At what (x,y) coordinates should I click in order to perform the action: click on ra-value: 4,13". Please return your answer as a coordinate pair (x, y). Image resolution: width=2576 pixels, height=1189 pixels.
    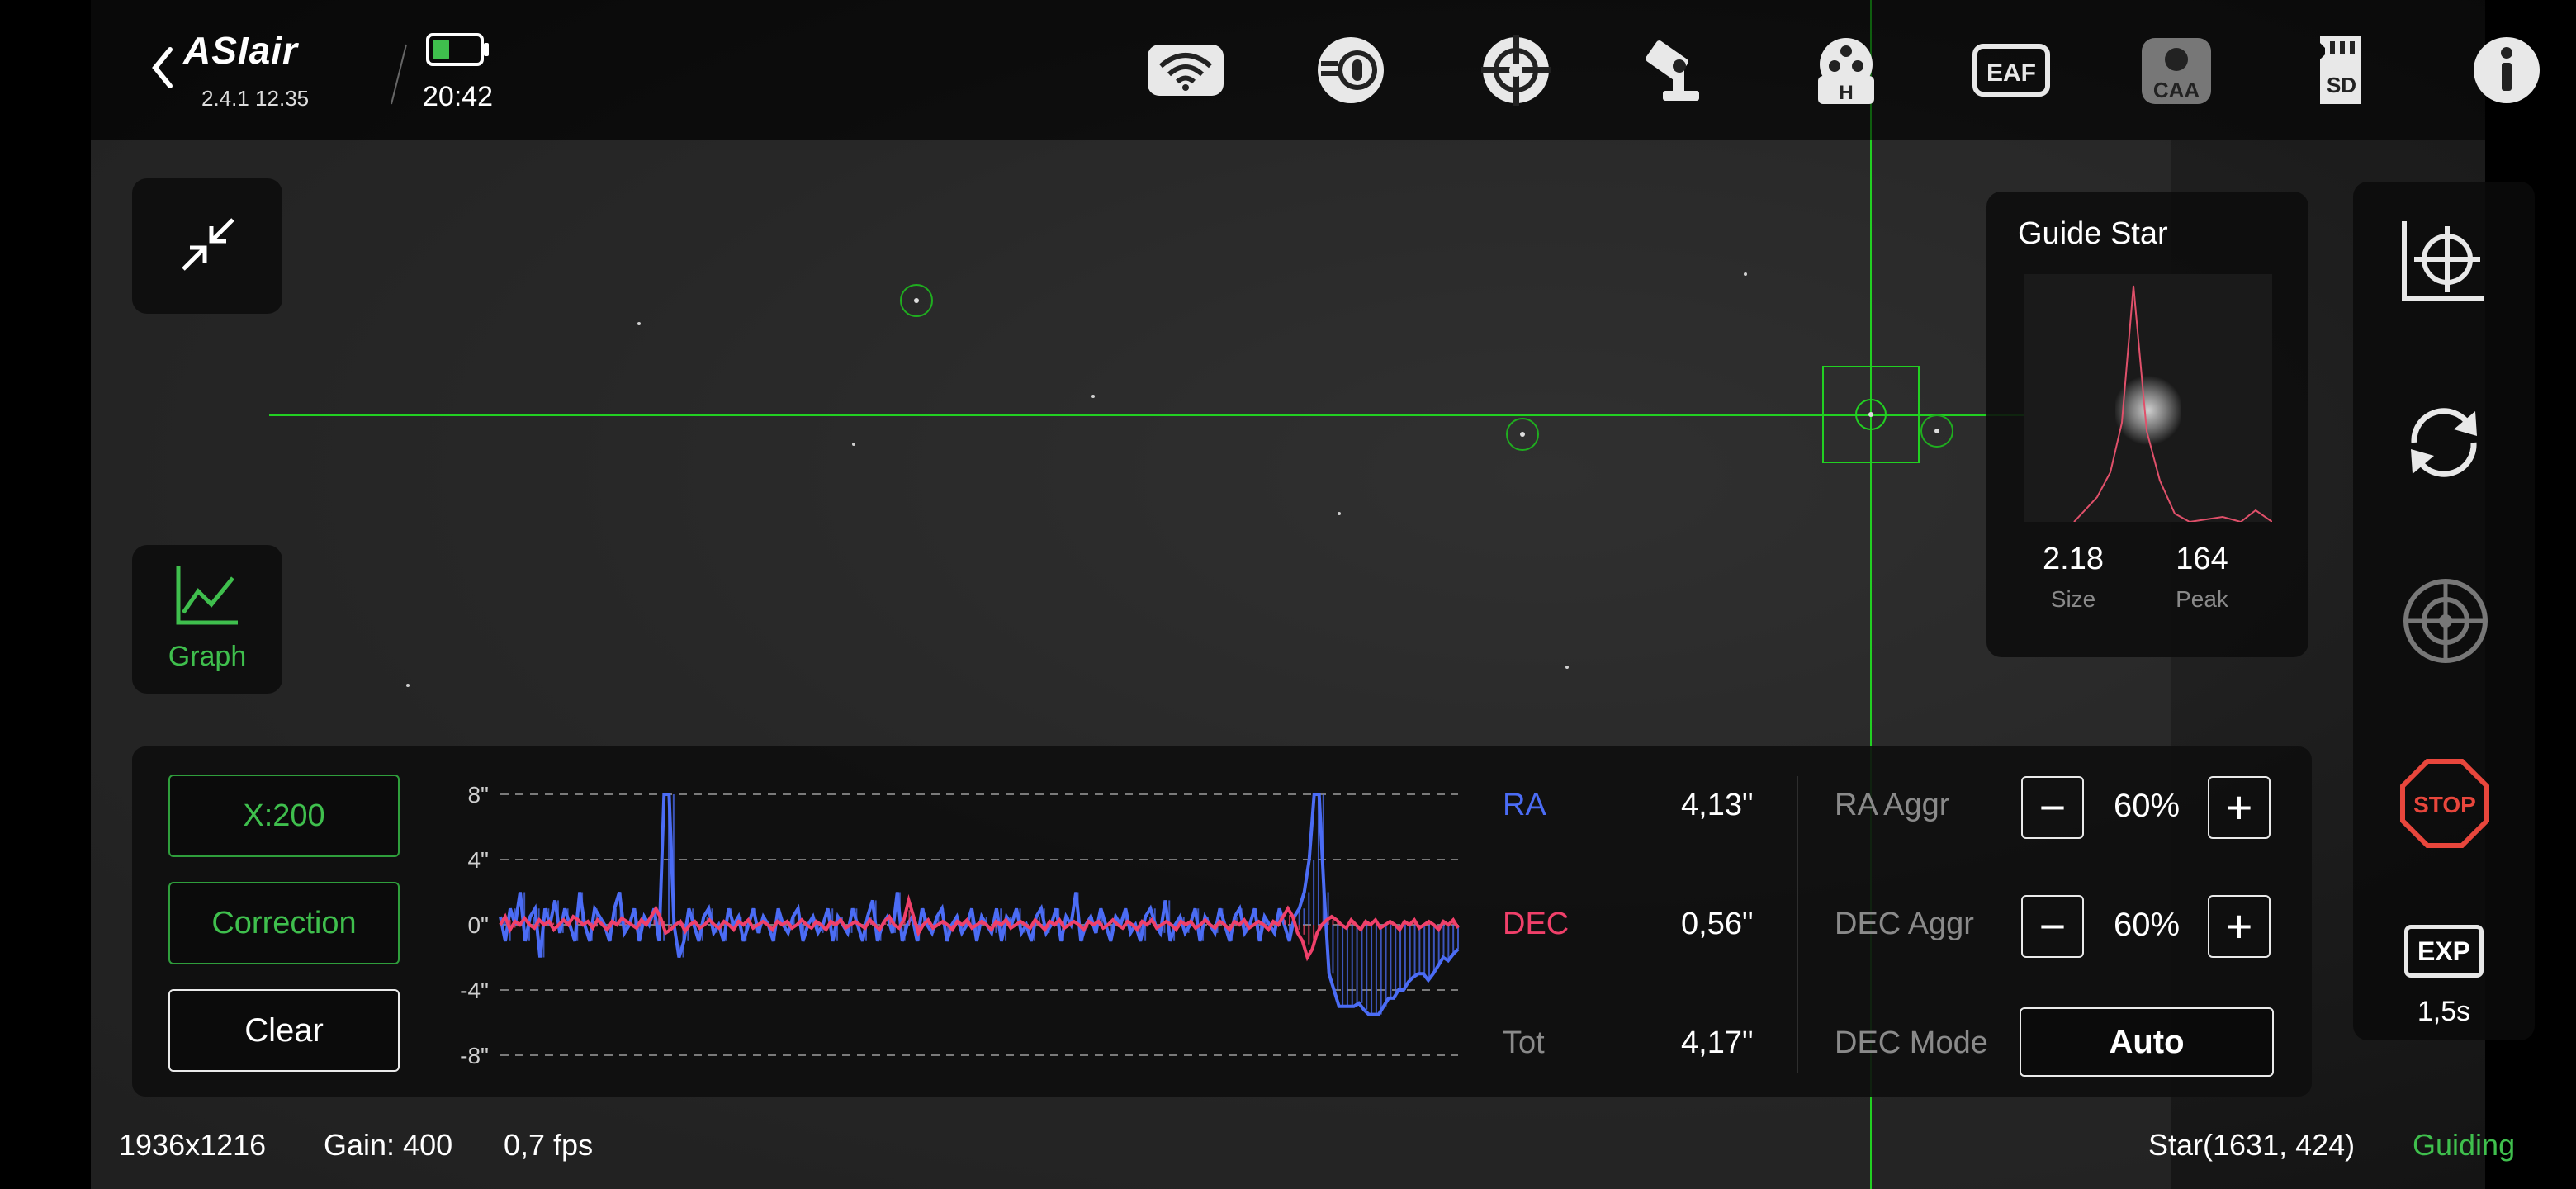
    Looking at the image, I should click on (1717, 805).